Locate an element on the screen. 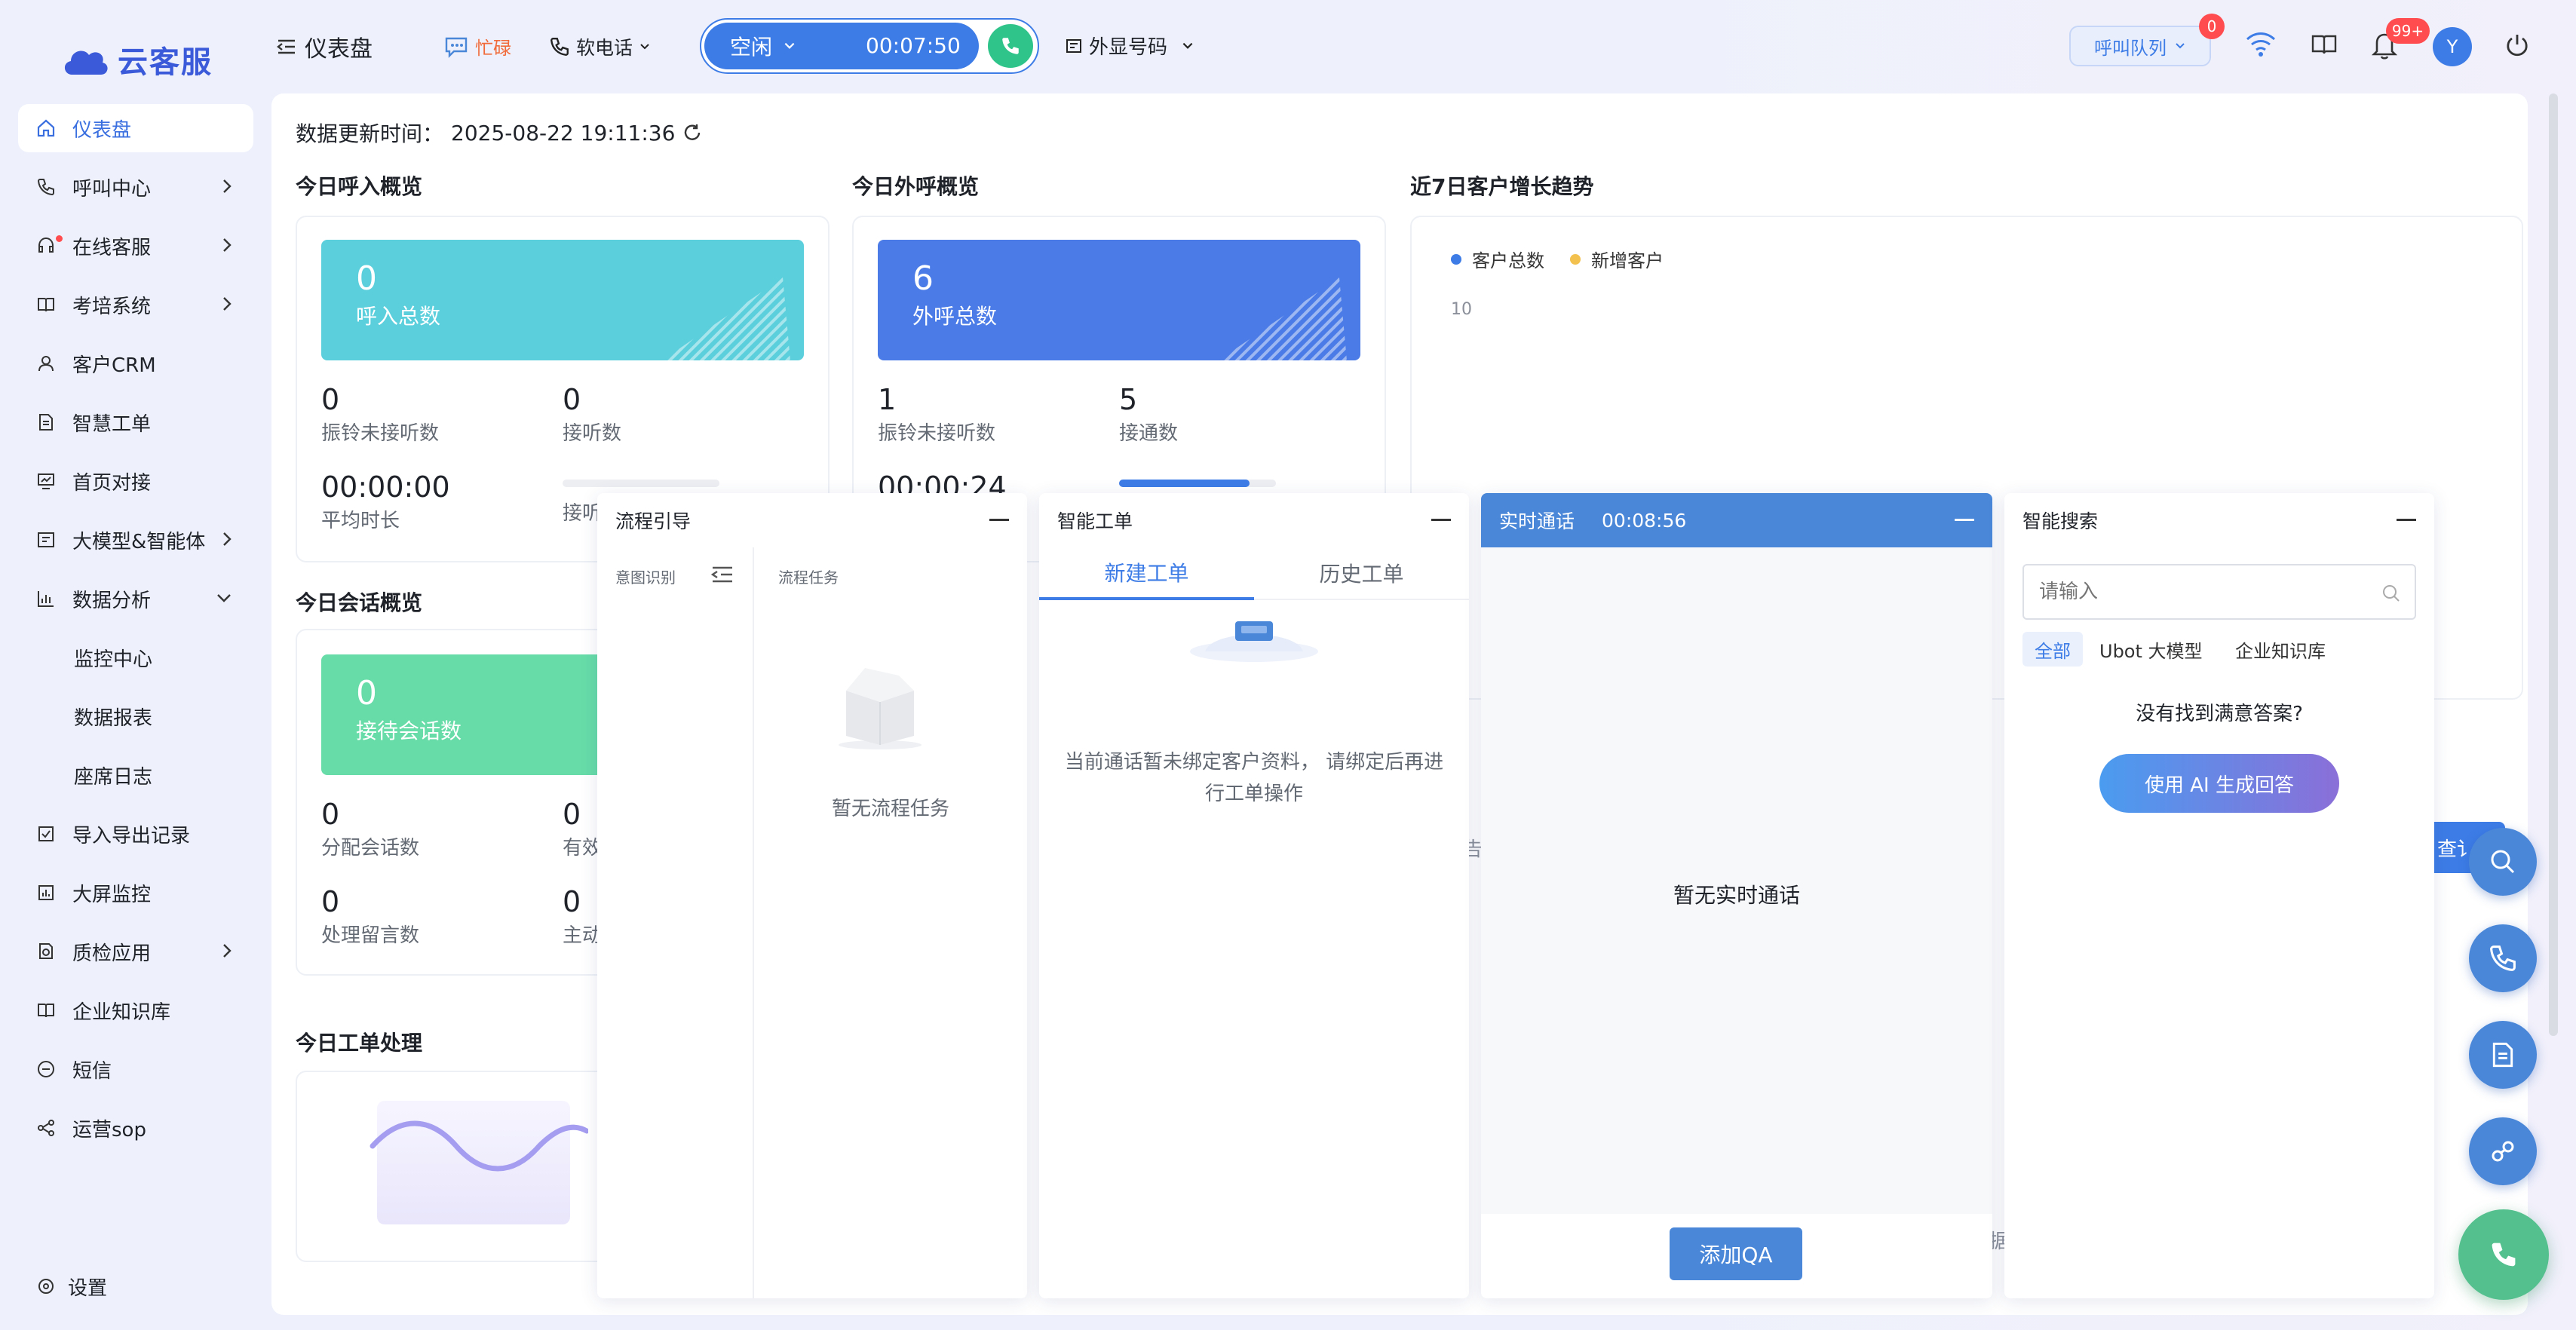 The width and height of the screenshot is (2576, 1330). queue-count-badge: 0 is located at coordinates (2212, 26).